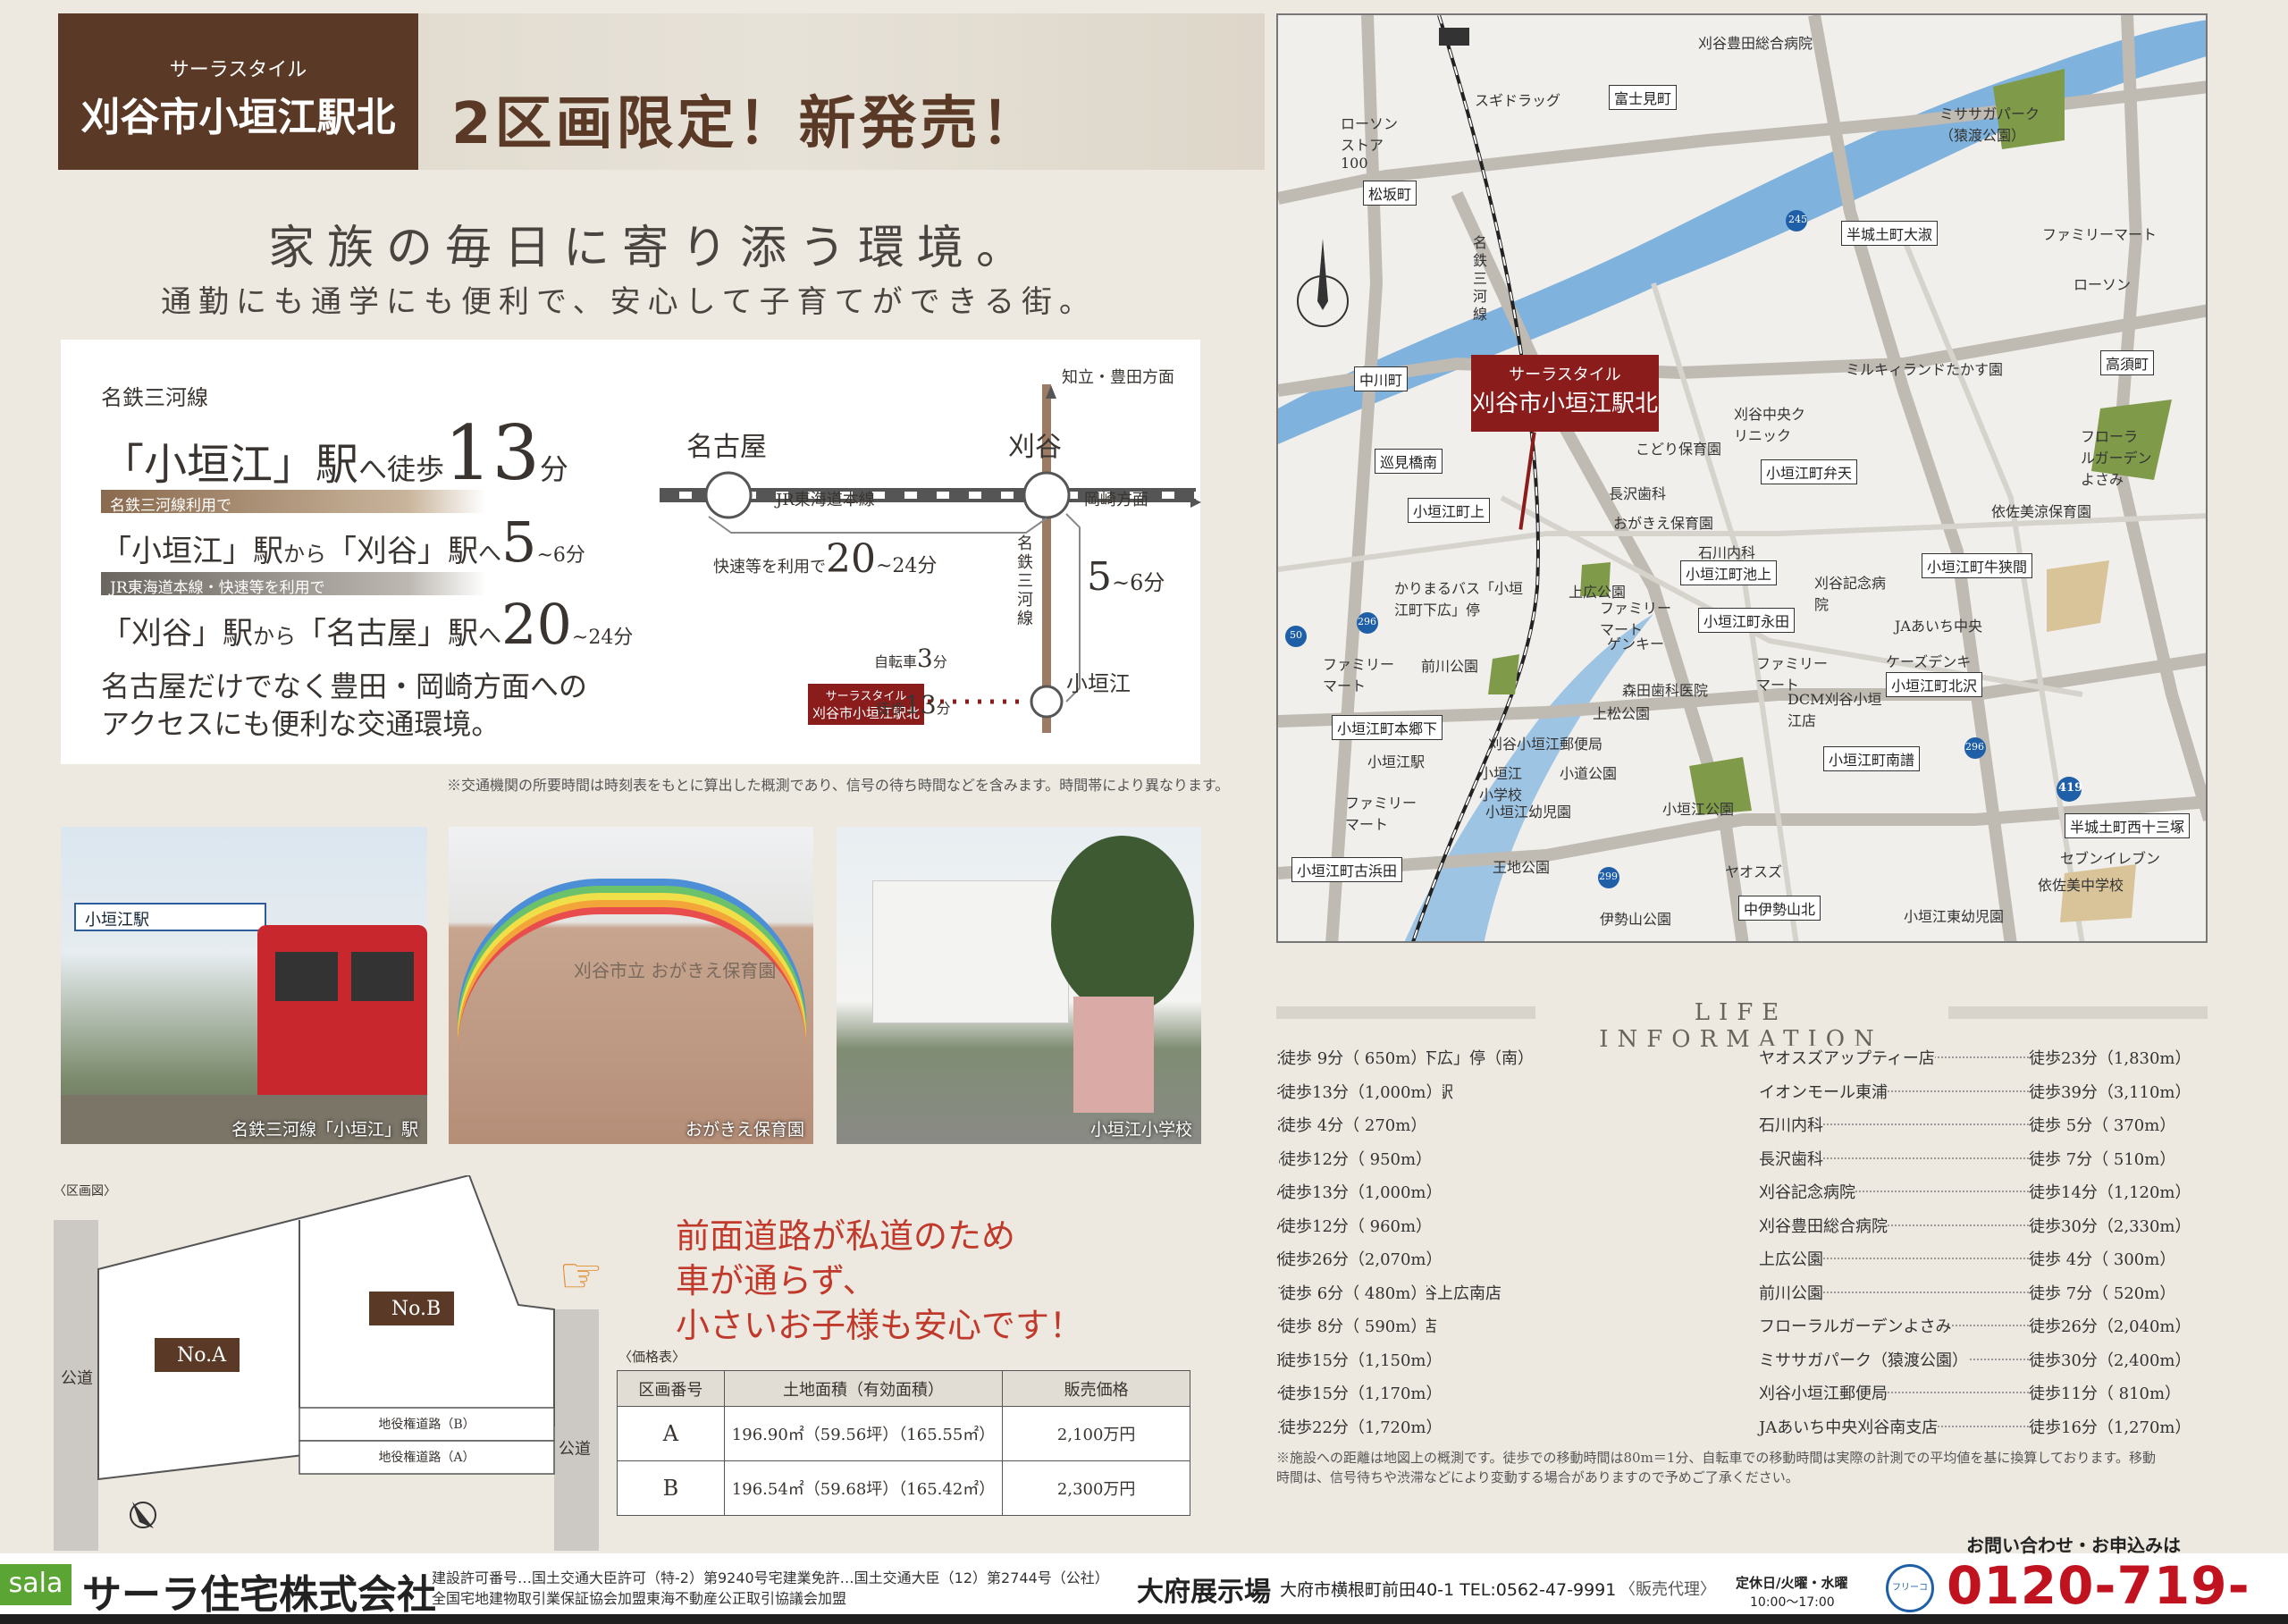 This screenshot has width=2288, height=1624. What do you see at coordinates (301, 724) in the screenshot?
I see `summary-line2: アクセスにも便利な交通環境。` at bounding box center [301, 724].